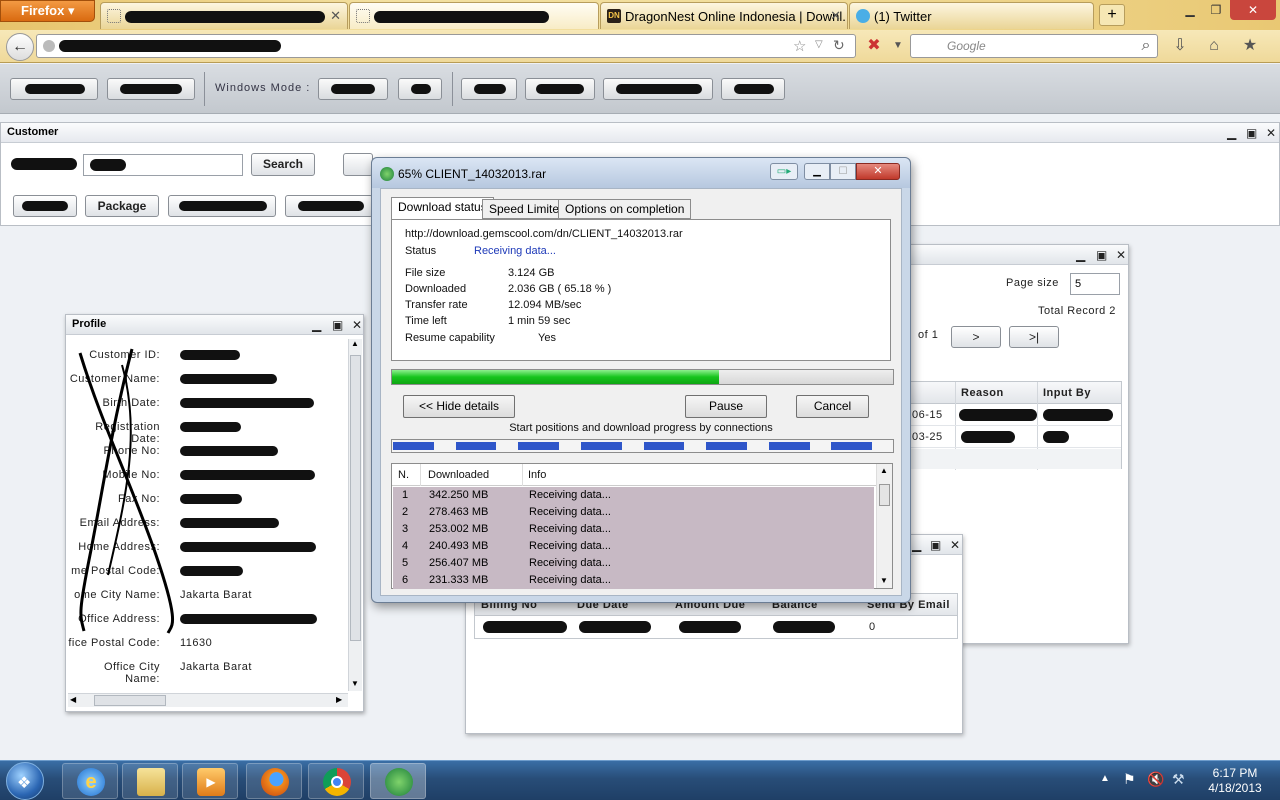  I want to click on vertical-scrollbar: ▲ ▼, so click(355, 515).